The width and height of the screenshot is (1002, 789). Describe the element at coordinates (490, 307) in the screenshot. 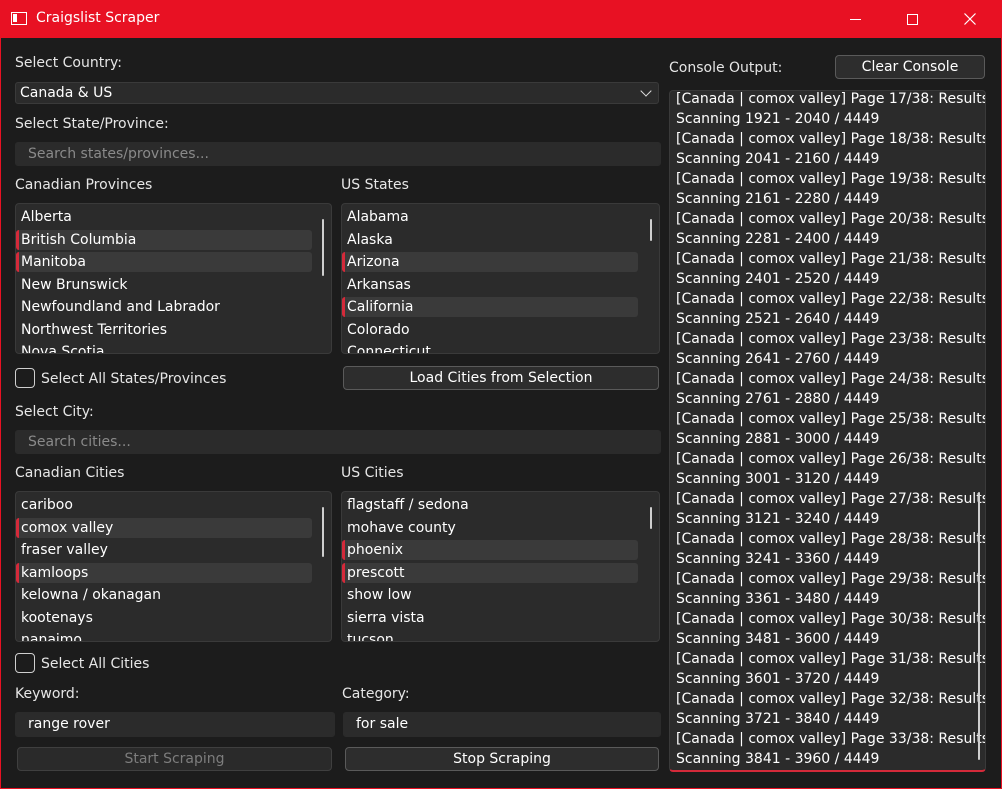

I see `us-state-item: California` at that location.